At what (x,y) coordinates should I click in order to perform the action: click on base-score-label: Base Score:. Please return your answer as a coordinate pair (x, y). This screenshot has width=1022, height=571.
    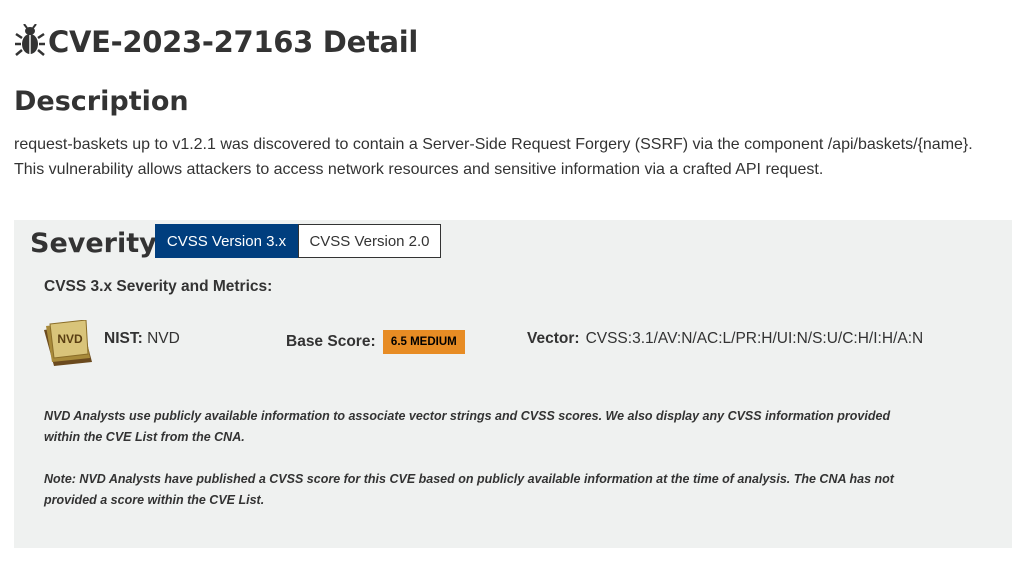
    Looking at the image, I should click on (331, 342).